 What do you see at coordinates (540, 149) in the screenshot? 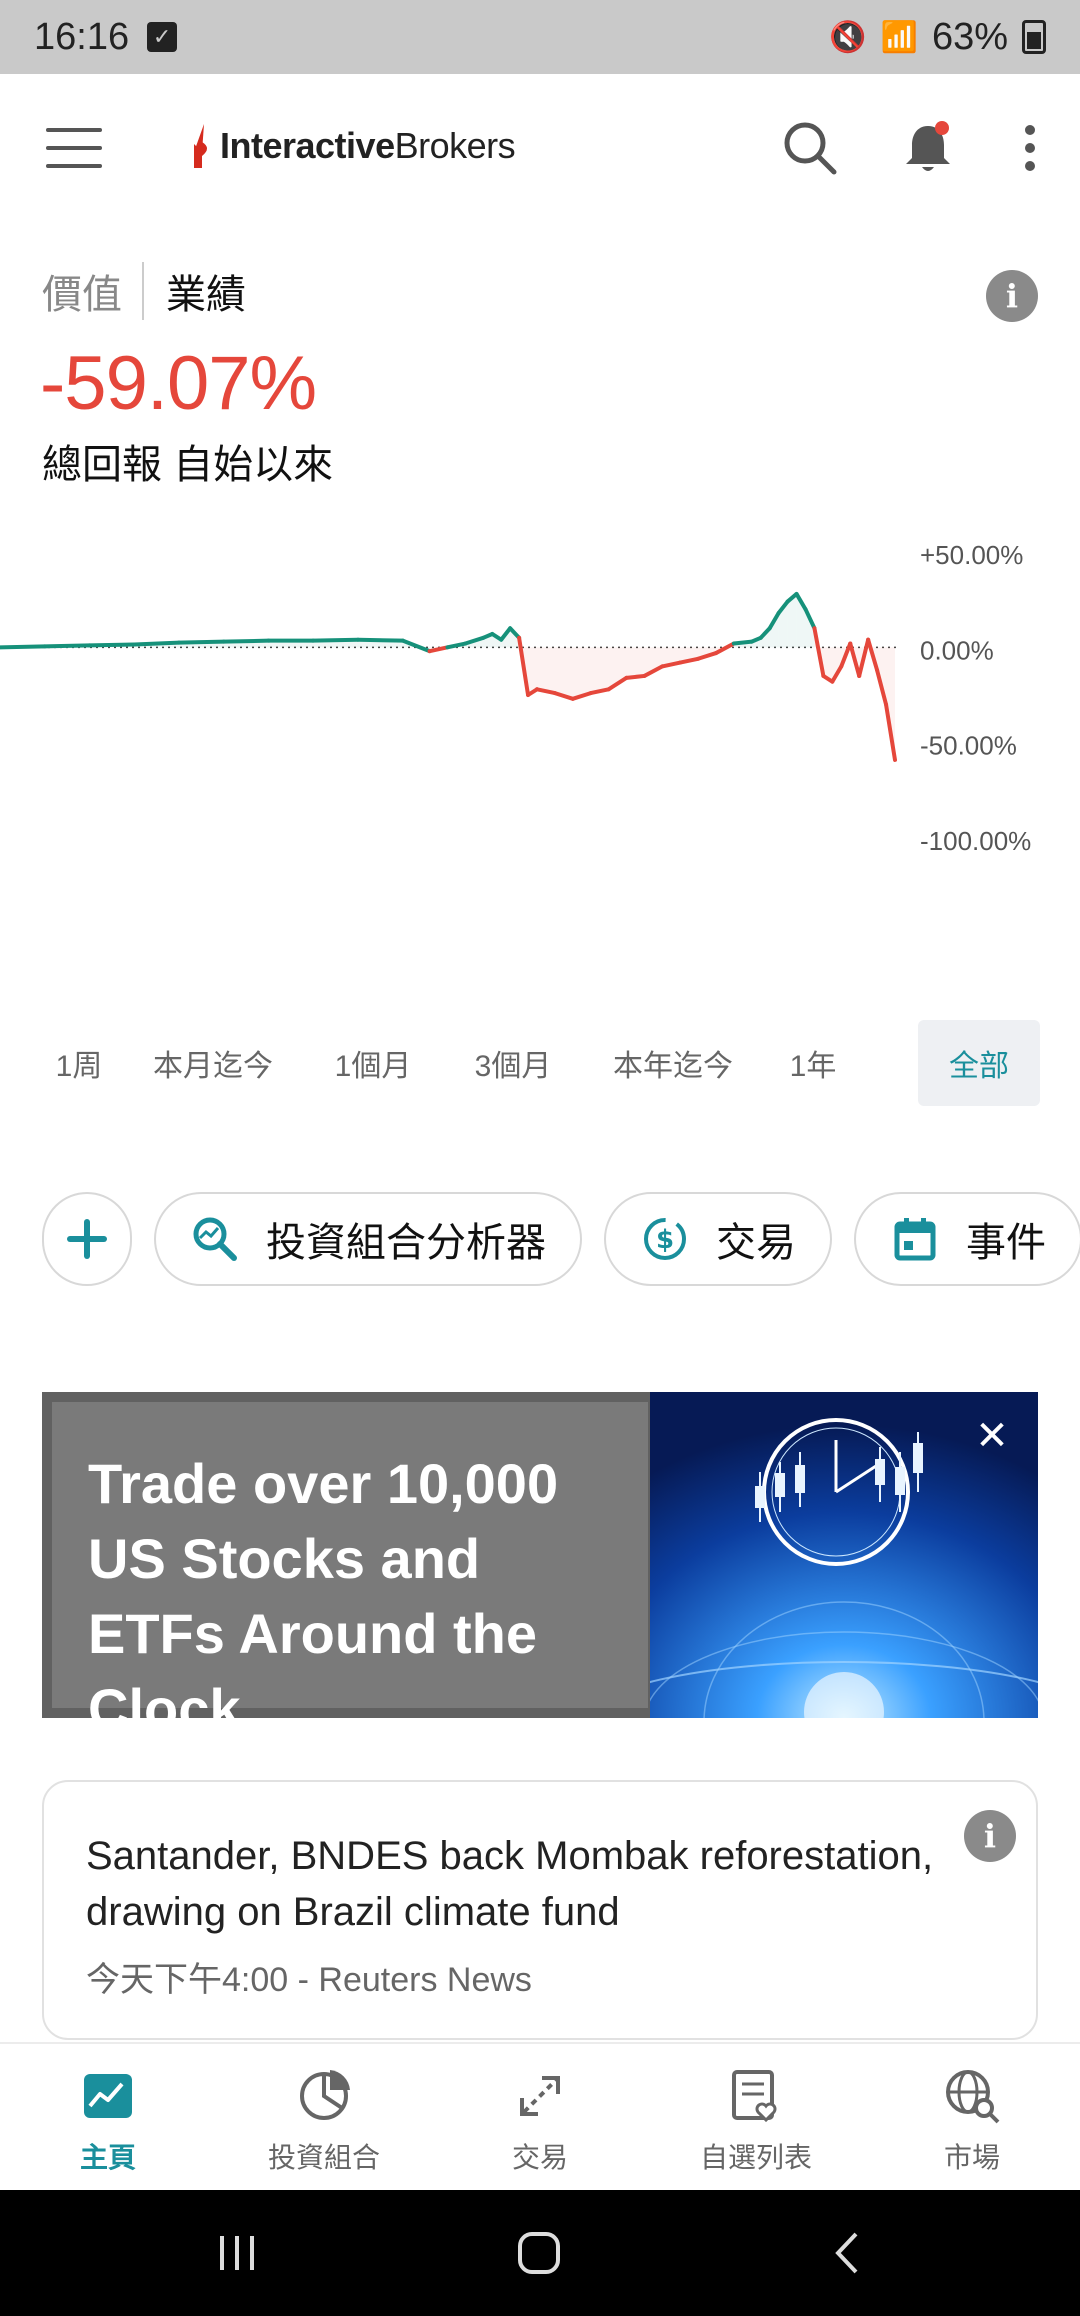
I see `app-header: Interactive Brokers` at bounding box center [540, 149].